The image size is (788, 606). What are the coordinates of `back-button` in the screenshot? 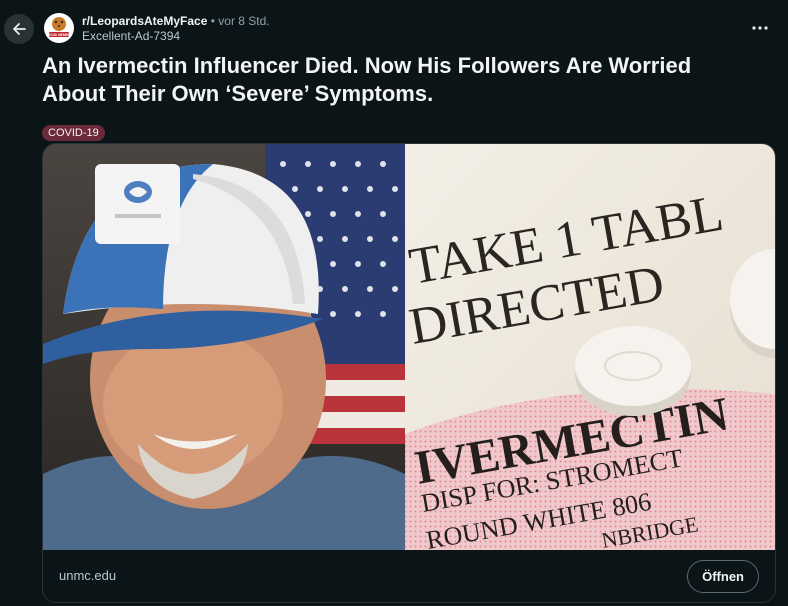 It's located at (19, 29).